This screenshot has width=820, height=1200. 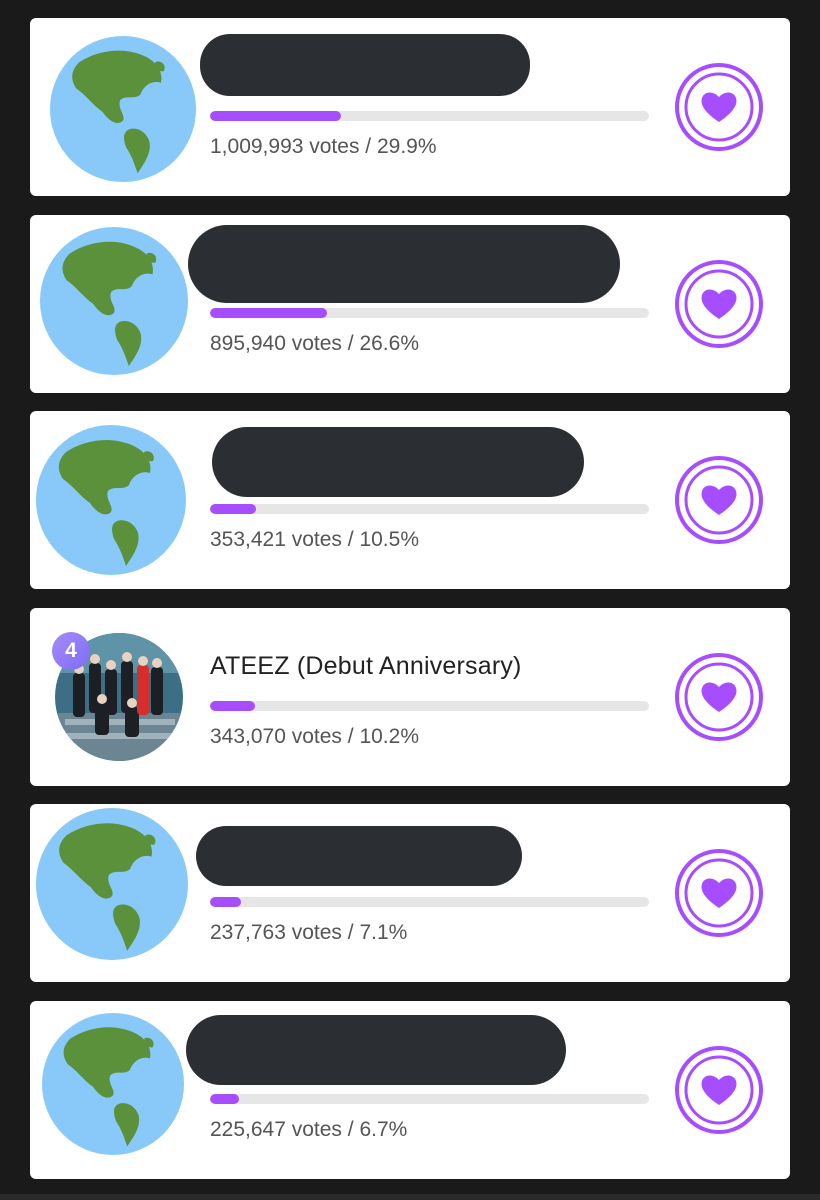 What do you see at coordinates (410, 1197) in the screenshot?
I see `bottom-divider` at bounding box center [410, 1197].